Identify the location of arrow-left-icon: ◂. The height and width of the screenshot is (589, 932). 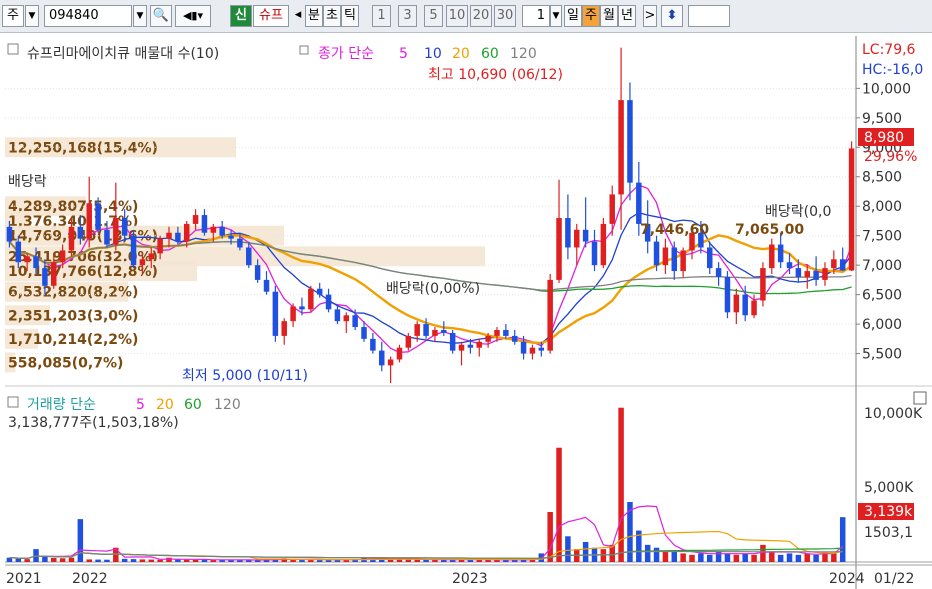
(298, 16).